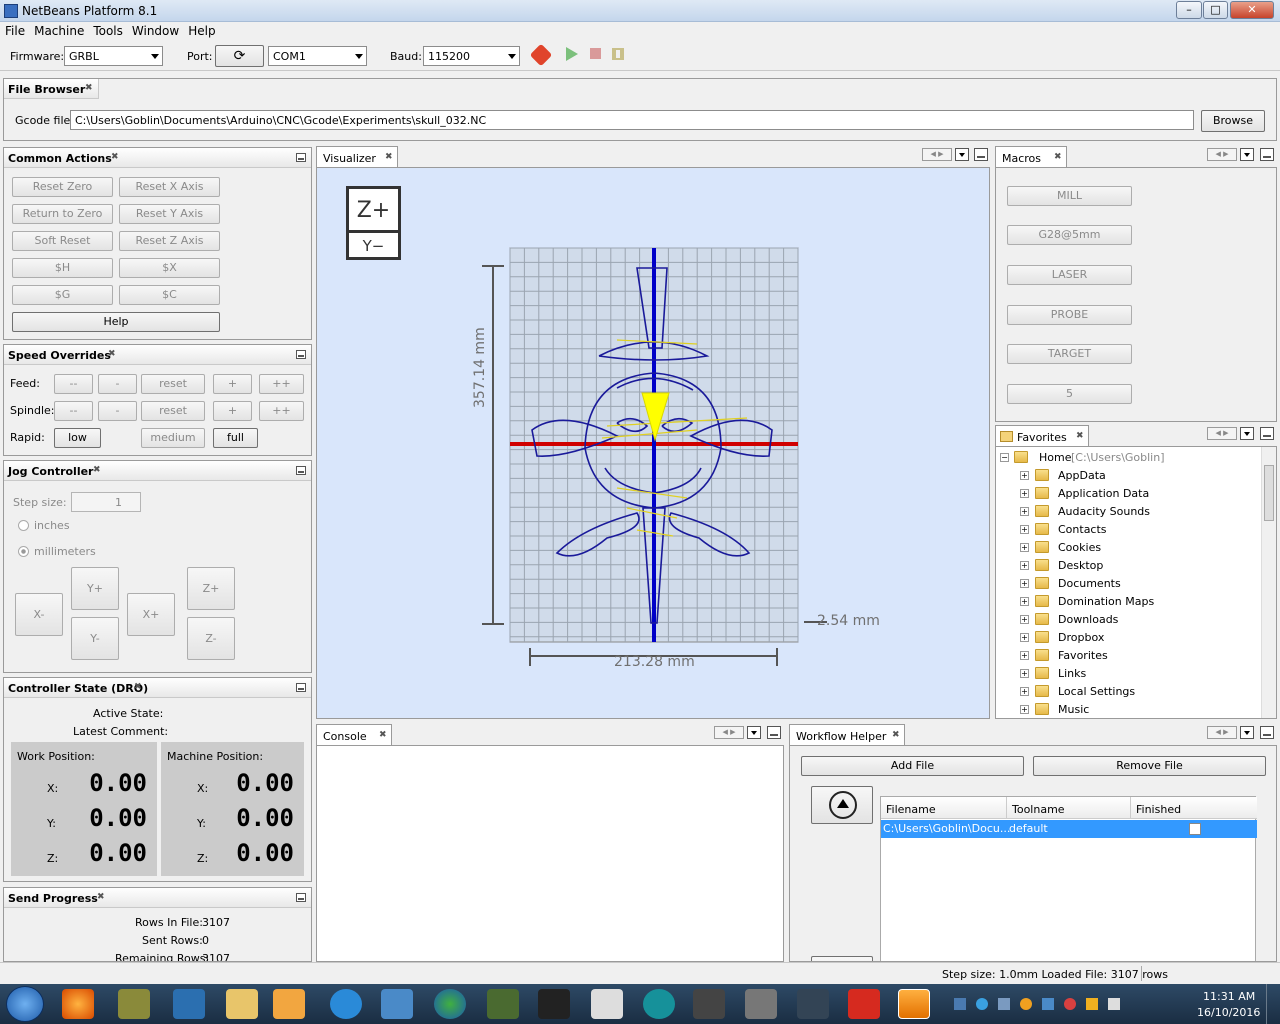  Describe the element at coordinates (39, 614) in the screenshot. I see `jog-x-minus-button: X-` at that location.